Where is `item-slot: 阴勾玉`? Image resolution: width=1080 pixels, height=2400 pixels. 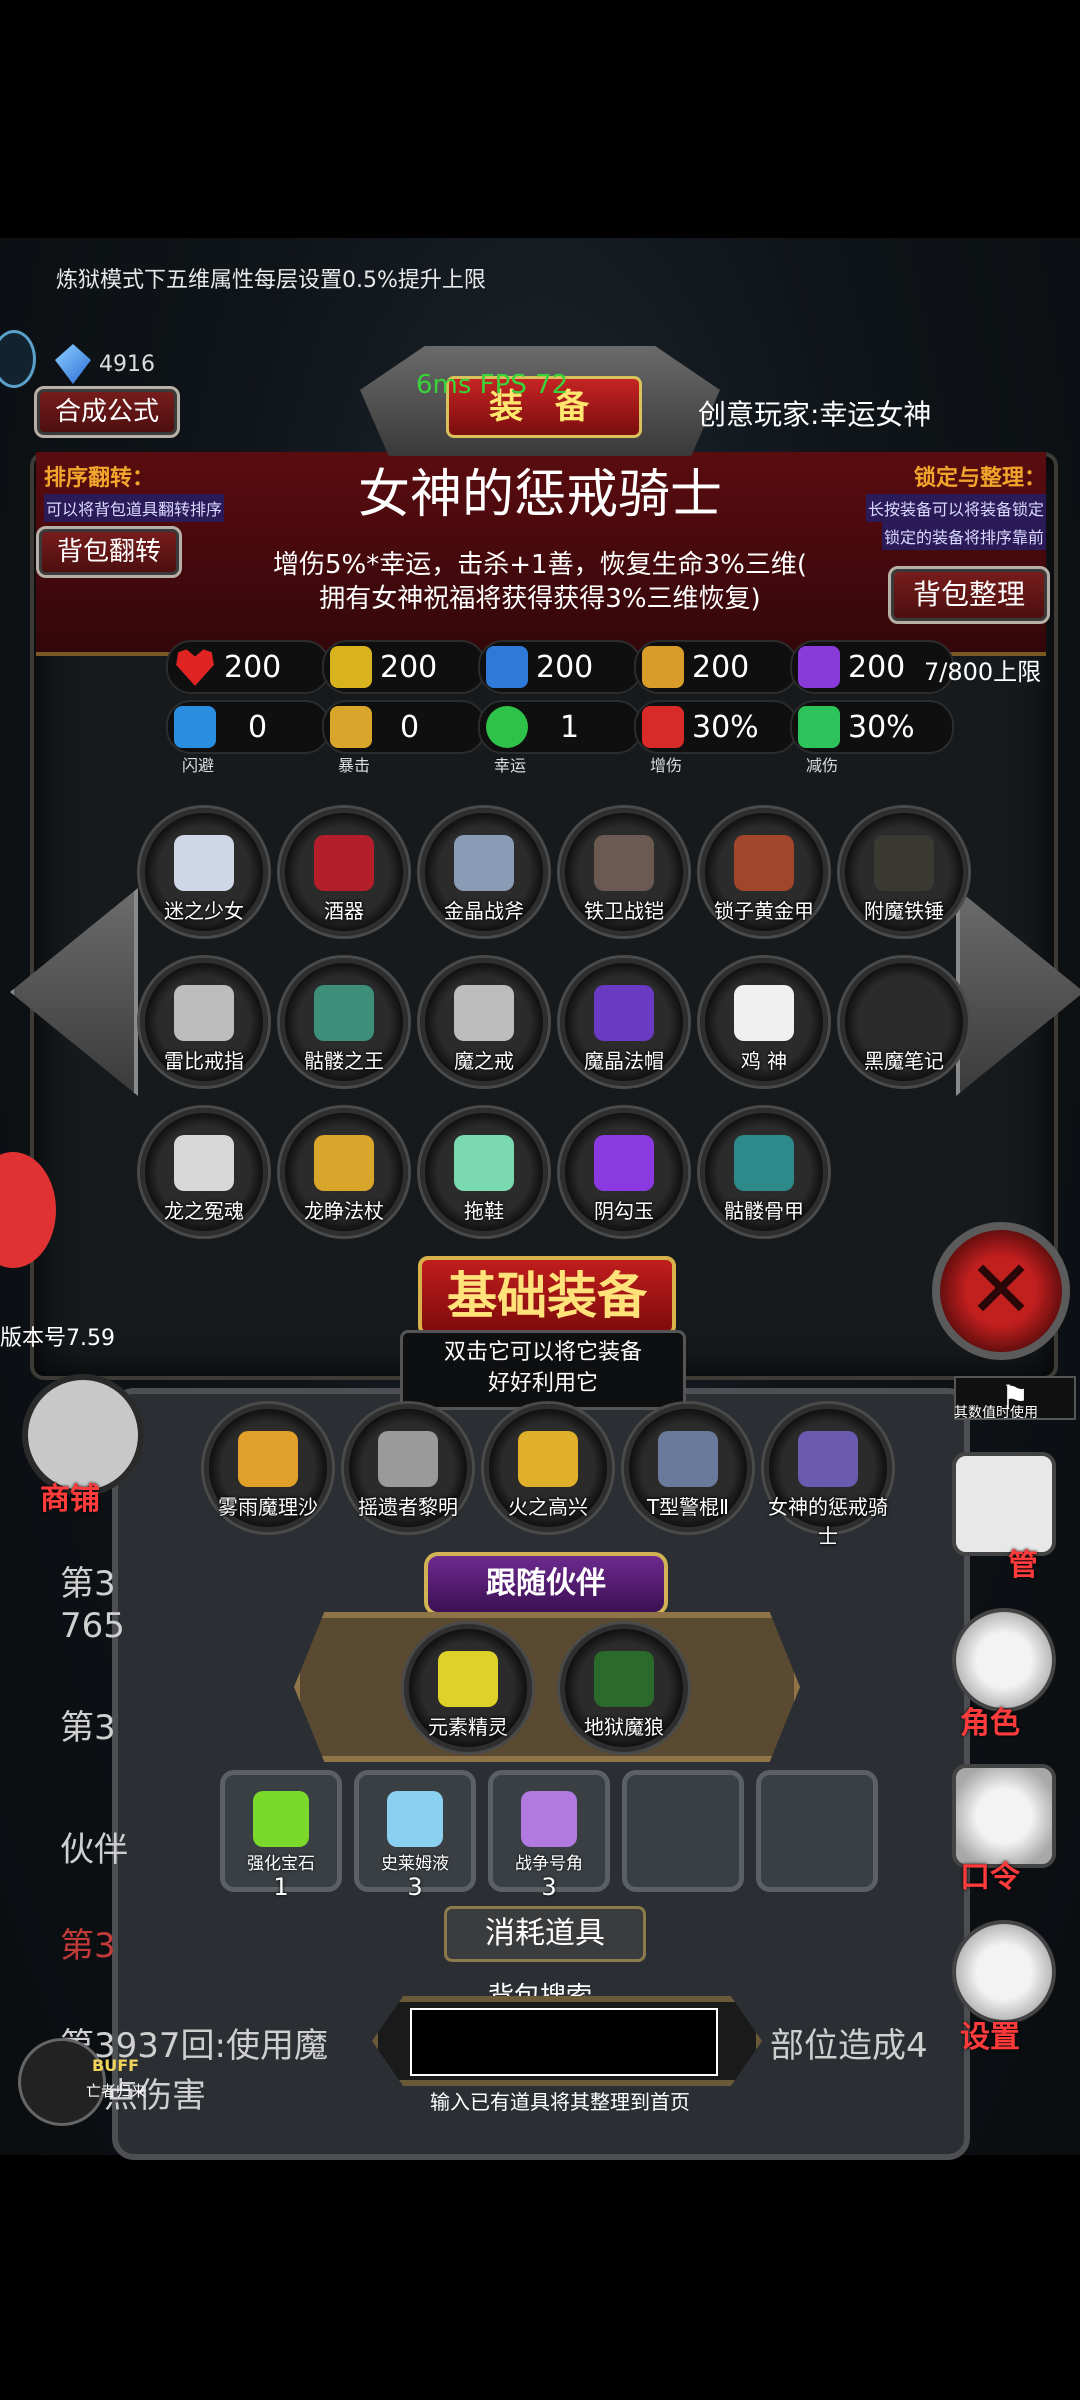
item-slot: 阴勾玉 is located at coordinates (624, 1172).